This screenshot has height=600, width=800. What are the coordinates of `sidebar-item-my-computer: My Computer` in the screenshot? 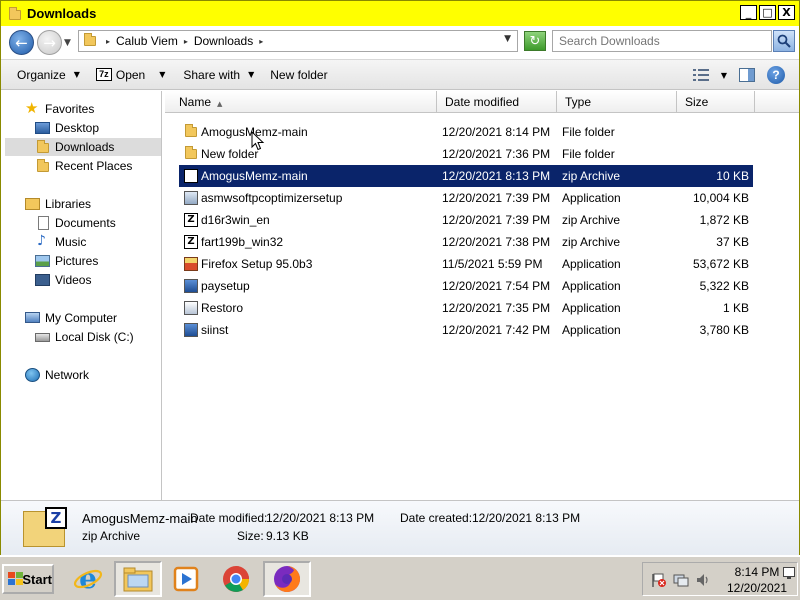 It's located at (71, 318).